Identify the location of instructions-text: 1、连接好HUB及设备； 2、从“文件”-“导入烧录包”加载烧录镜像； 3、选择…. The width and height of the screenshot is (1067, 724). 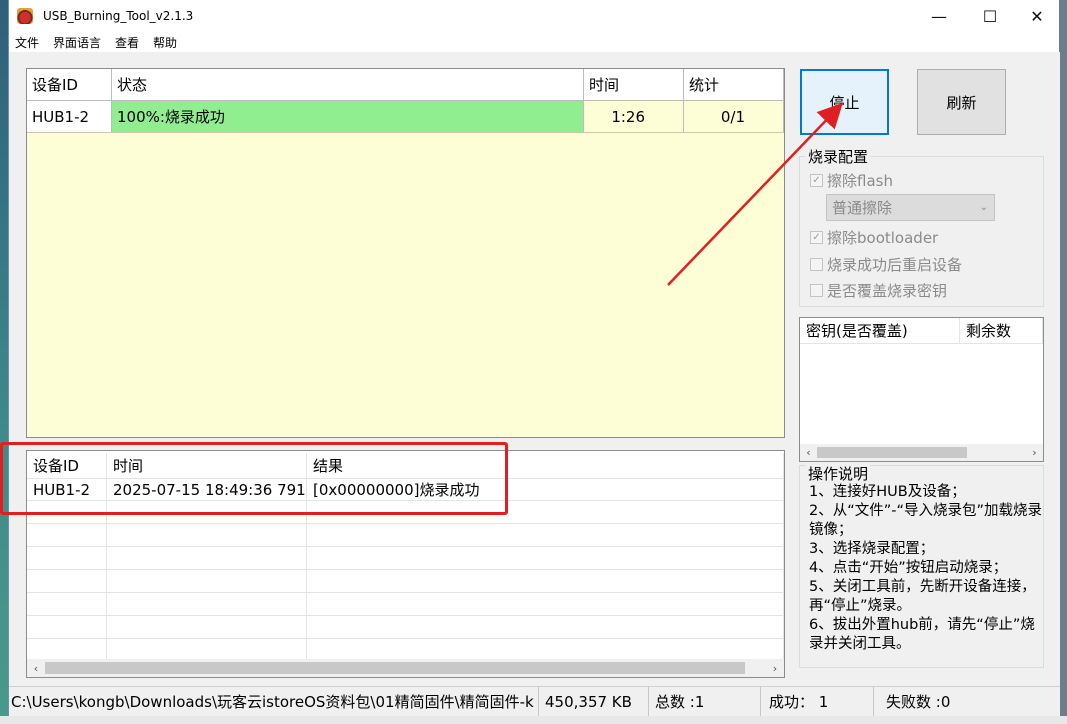
(926, 568).